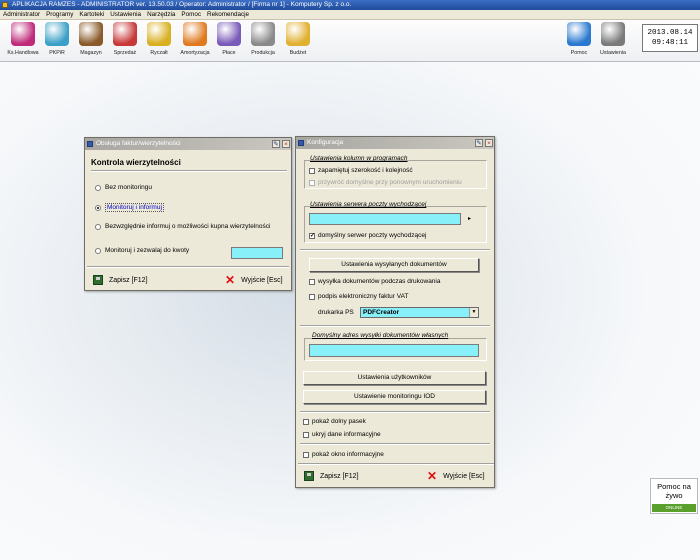 The height and width of the screenshot is (560, 700). I want to click on menu-programy: Programy, so click(59, 14).